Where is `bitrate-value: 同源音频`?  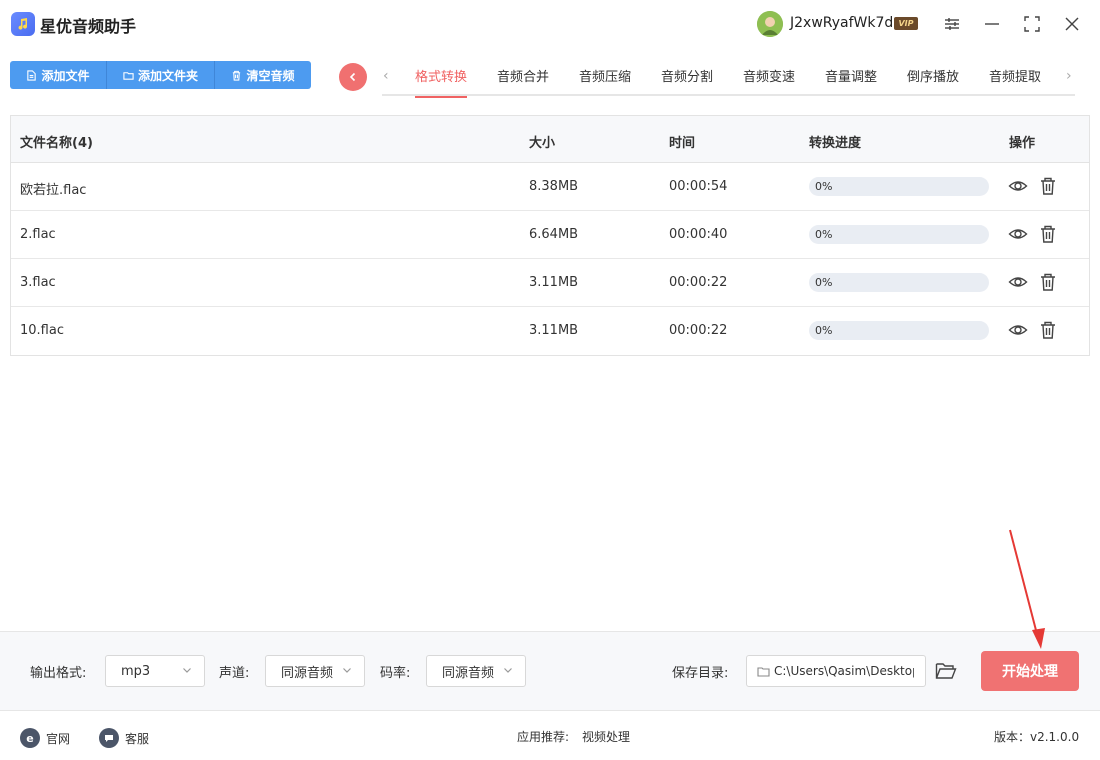
bitrate-value: 同源音频 is located at coordinates (468, 673).